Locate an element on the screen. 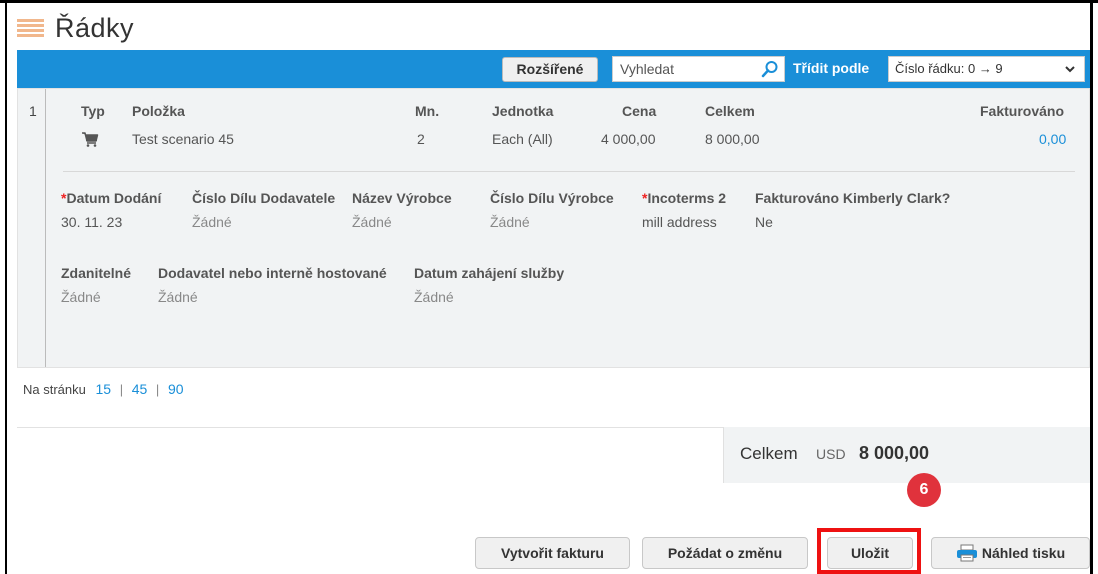  sort-select: Číslo řádku: 0 → 9 is located at coordinates (986, 69).